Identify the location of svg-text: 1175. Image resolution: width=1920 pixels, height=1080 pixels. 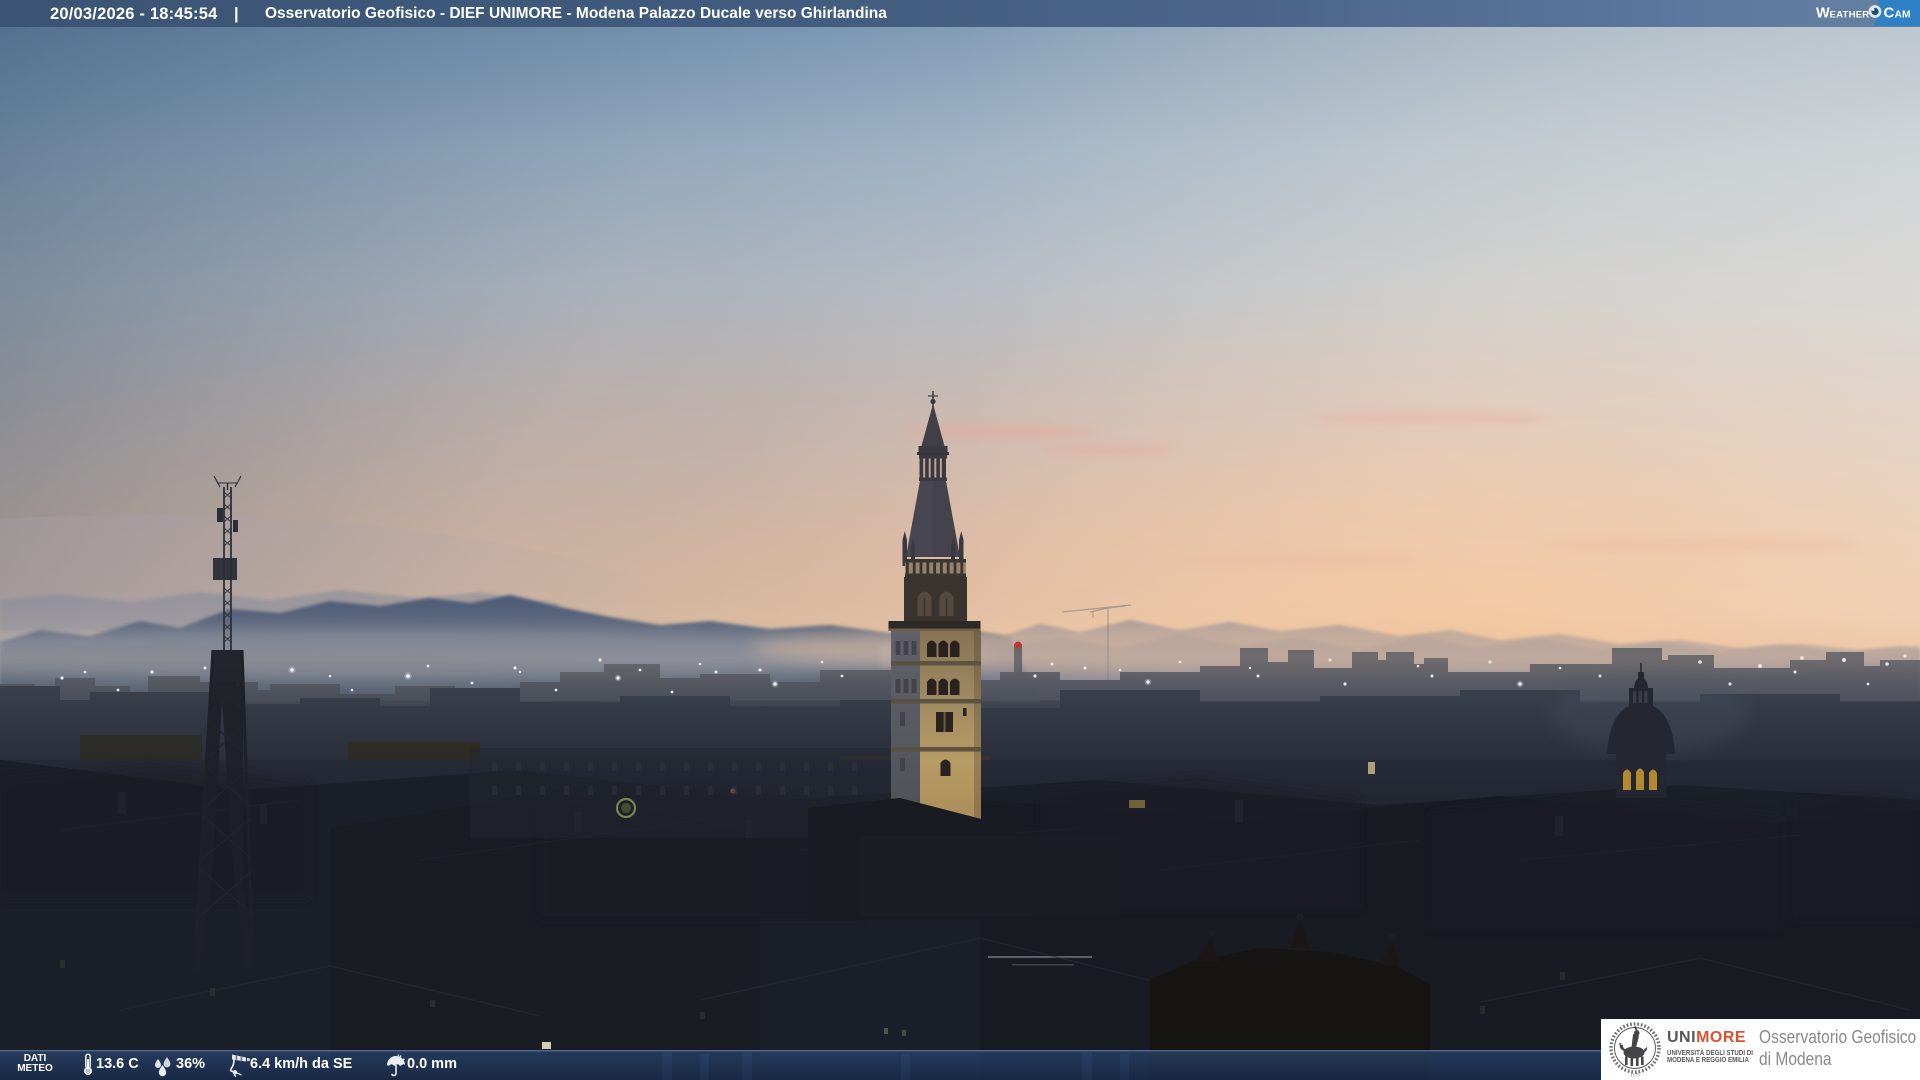
(1635, 1075).